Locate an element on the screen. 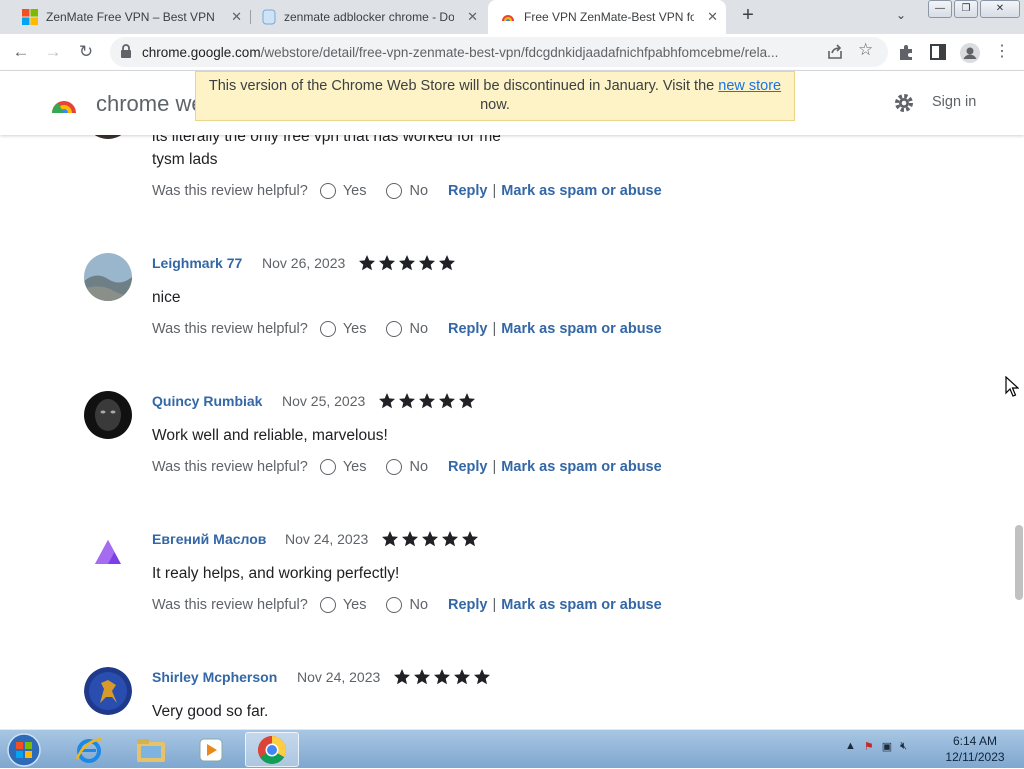  gear-icon is located at coordinates (904, 103).